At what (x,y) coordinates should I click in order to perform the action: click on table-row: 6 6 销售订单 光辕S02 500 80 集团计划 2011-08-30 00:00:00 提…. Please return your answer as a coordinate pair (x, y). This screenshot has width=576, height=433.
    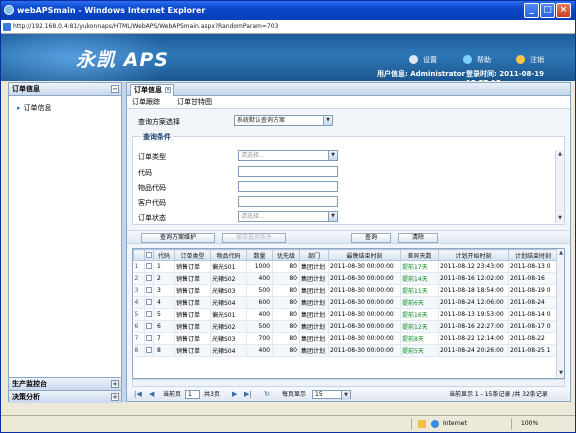
    Looking at the image, I should click on (348, 326).